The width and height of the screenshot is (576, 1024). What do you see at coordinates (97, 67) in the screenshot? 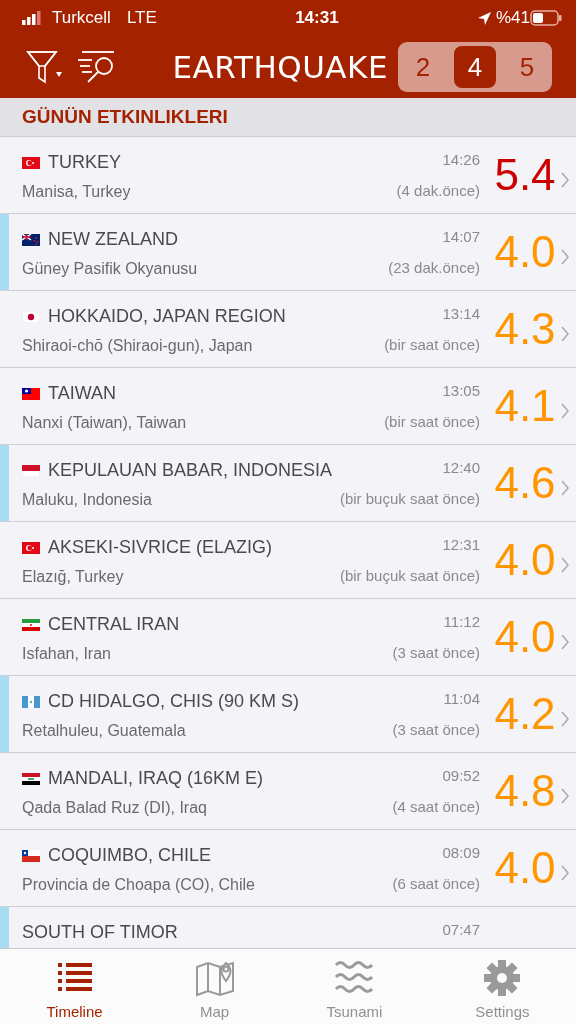
I see `search-list-icon` at bounding box center [97, 67].